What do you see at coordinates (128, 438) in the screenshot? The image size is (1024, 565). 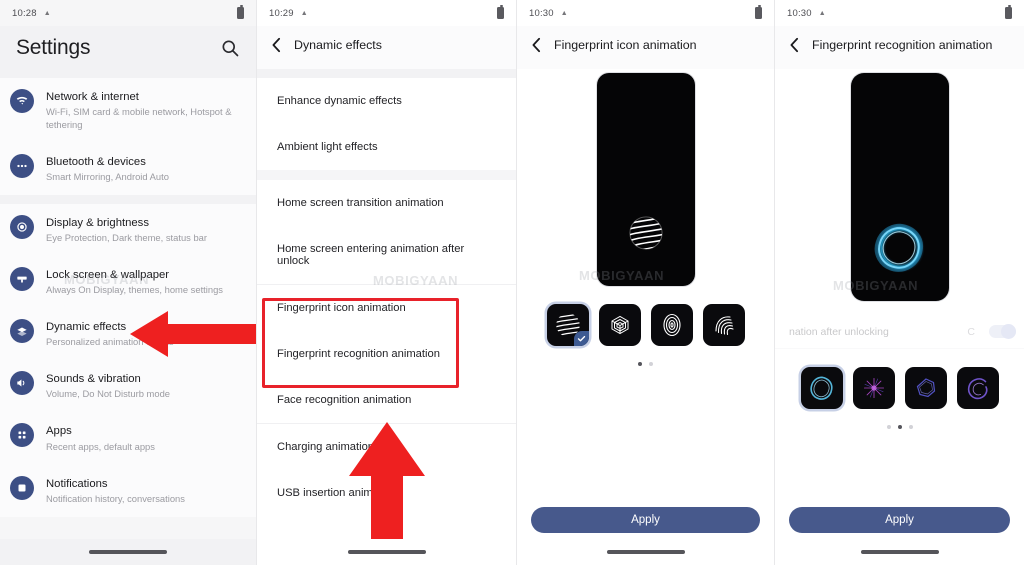 I see `sidebar-item-apps: Apps Recent apps, default apps` at bounding box center [128, 438].